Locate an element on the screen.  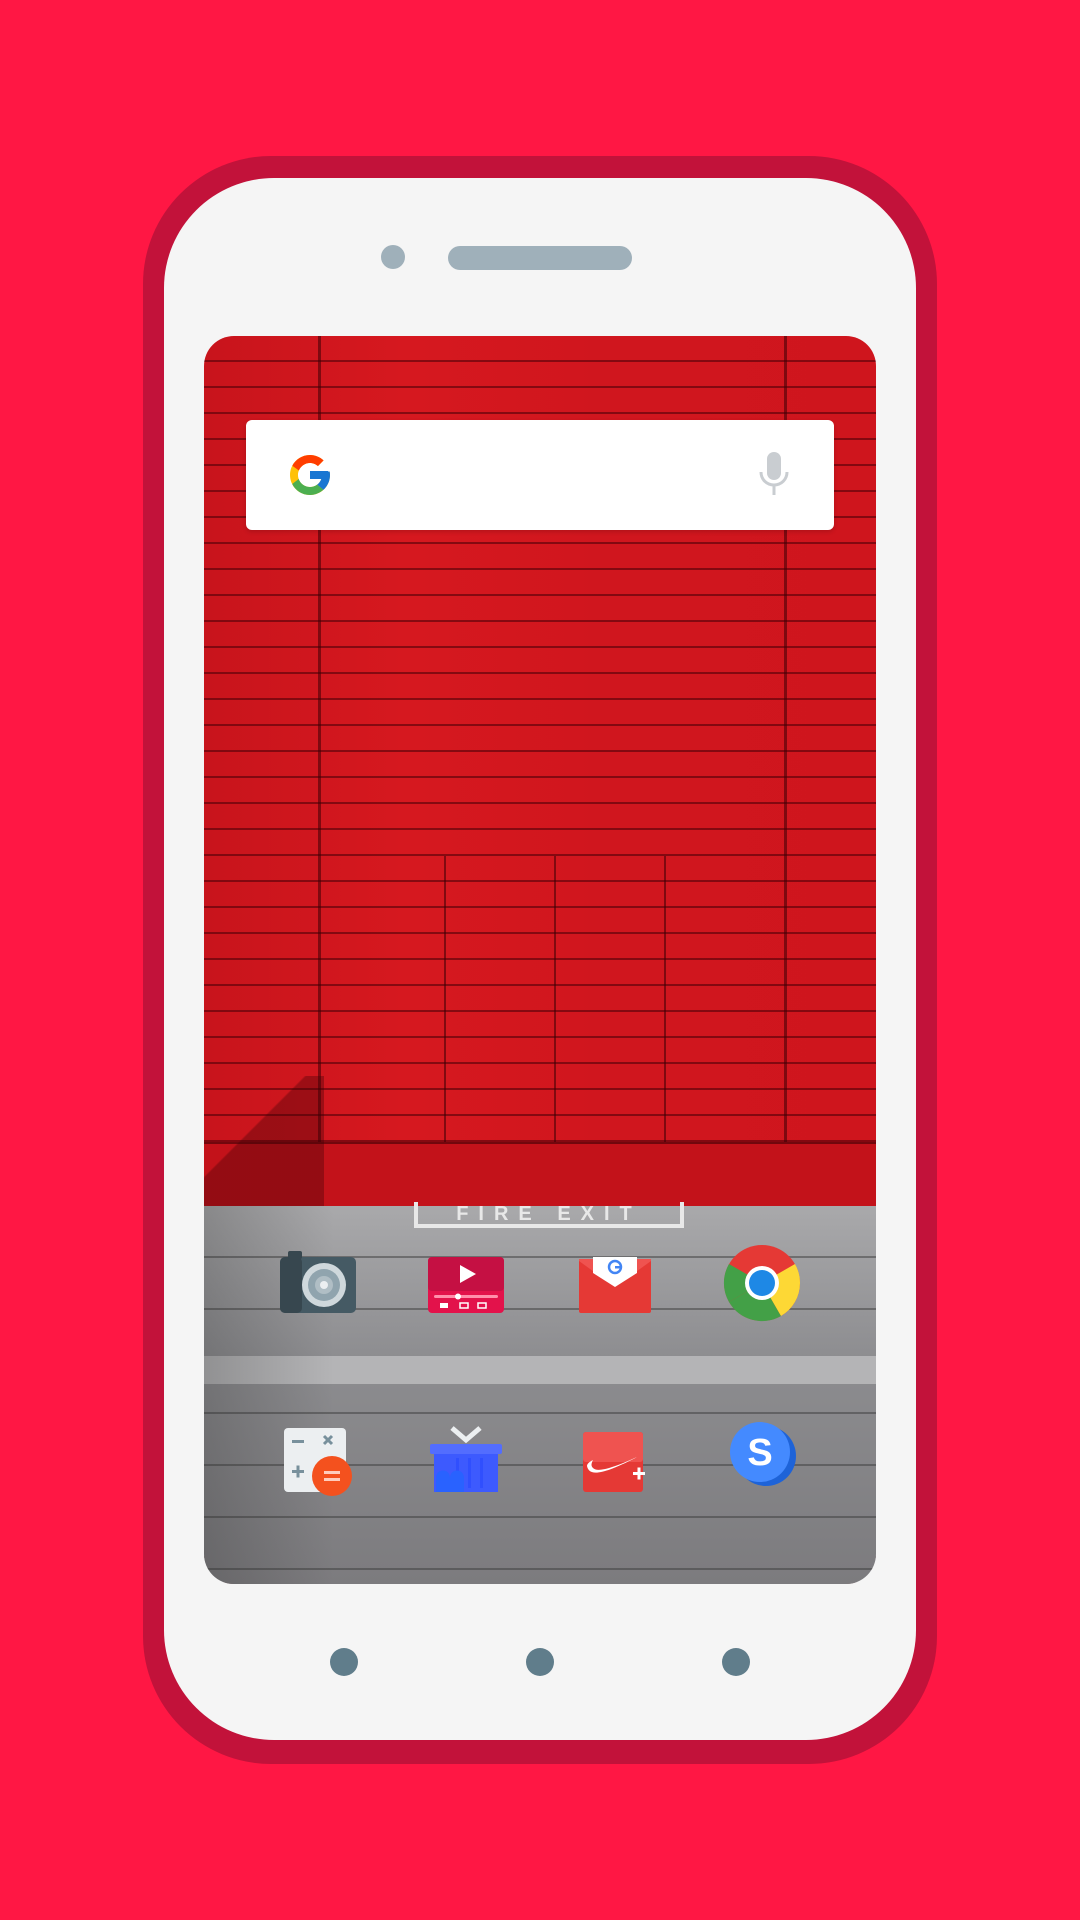
nav-back-button is located at coordinates (344, 1662).